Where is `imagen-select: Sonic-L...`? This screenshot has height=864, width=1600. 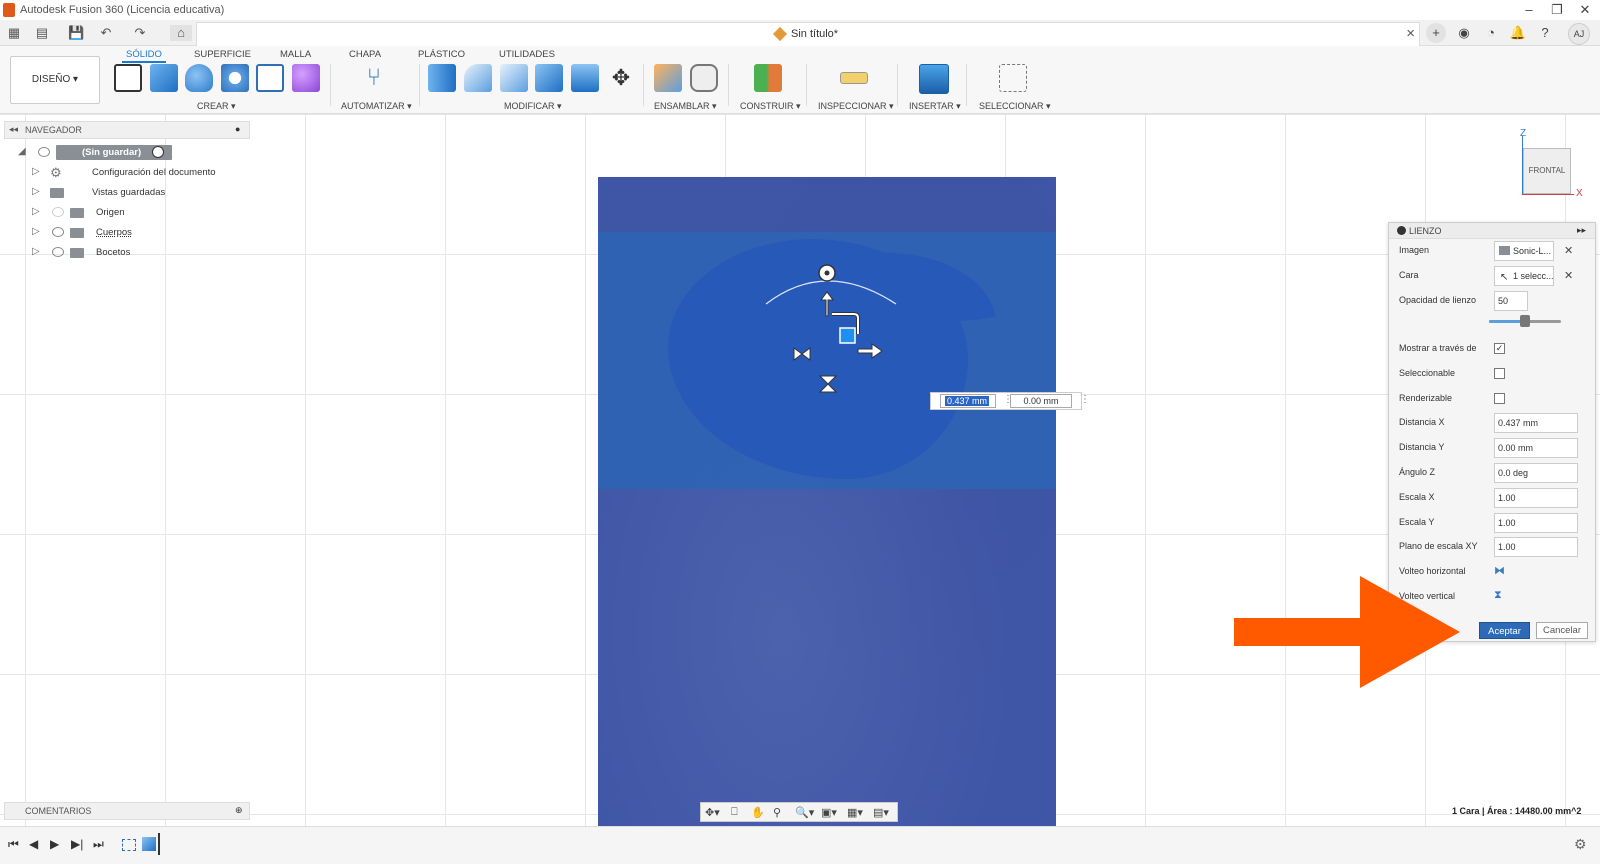 imagen-select: Sonic-L... is located at coordinates (1524, 251).